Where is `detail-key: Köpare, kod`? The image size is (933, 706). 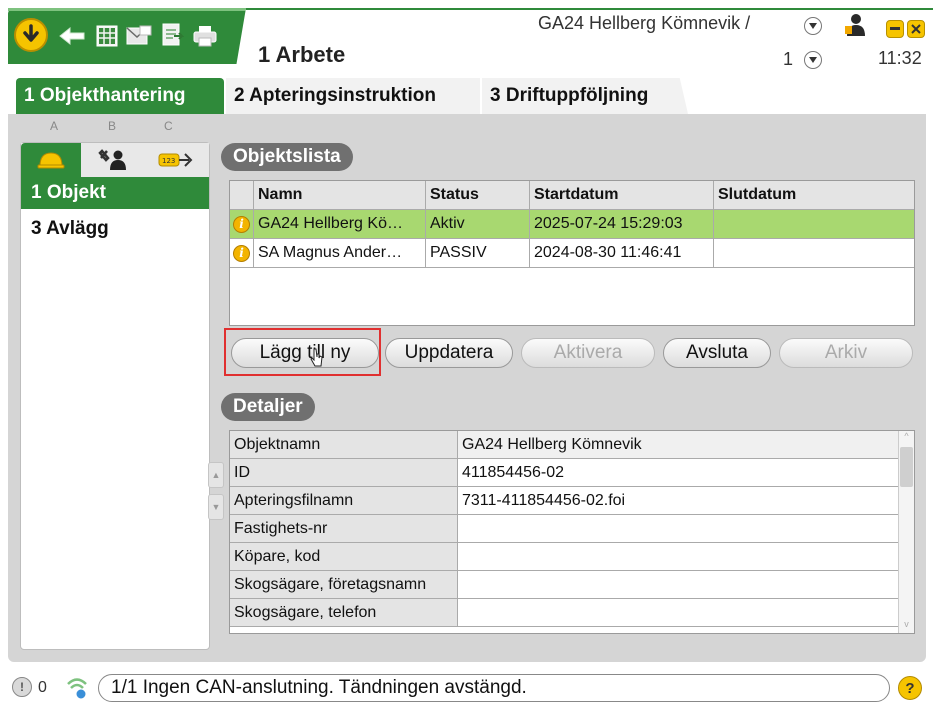 detail-key: Köpare, kod is located at coordinates (344, 557).